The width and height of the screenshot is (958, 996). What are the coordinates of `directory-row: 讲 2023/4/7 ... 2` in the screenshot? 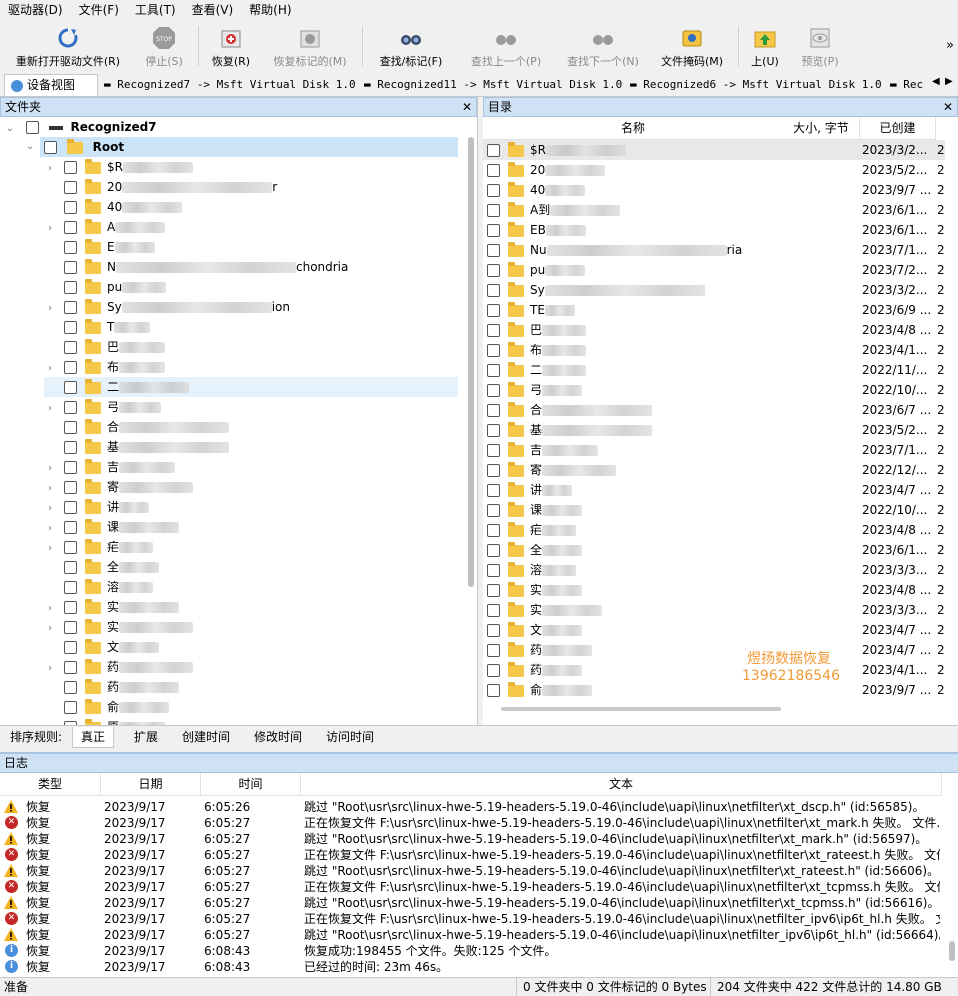 It's located at (714, 490).